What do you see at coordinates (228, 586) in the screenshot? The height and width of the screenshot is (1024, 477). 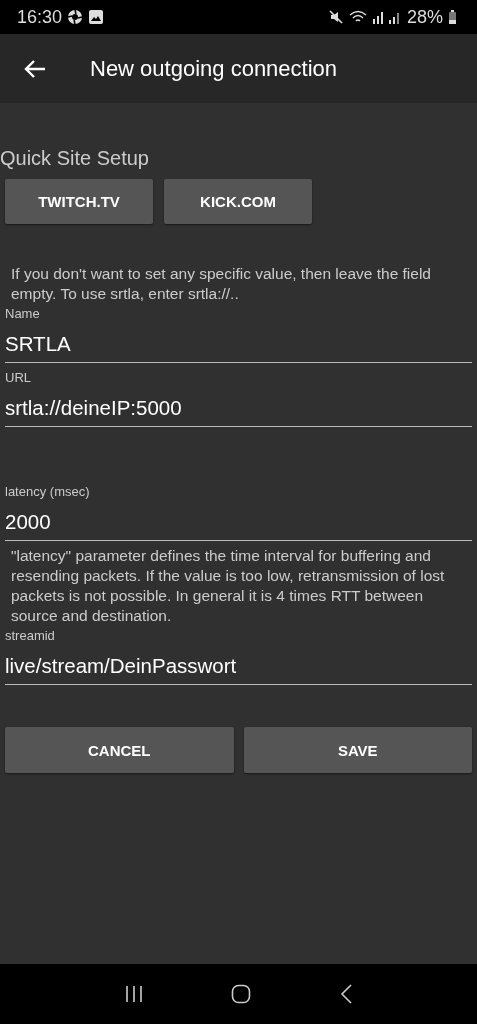 I see `help-text: "latency" parameter defines the time interval for buffering and resending packets. If the value is too low, retransmission of lost packets is not possible. In general it is 4 times RTT between source and destination.` at bounding box center [228, 586].